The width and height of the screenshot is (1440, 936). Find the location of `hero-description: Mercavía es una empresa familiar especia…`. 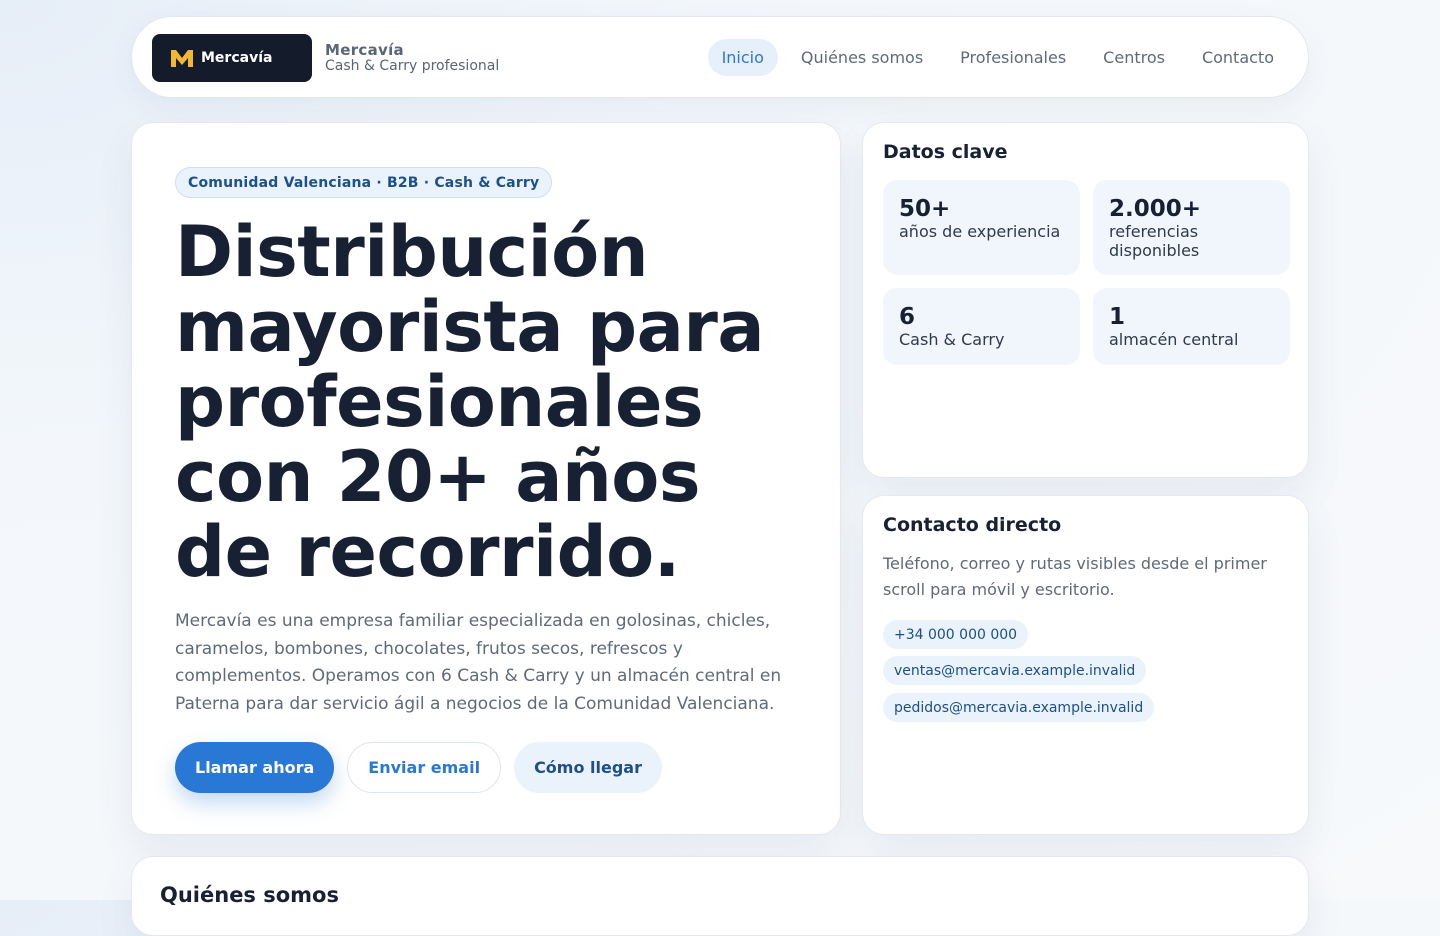

hero-description: Mercavía es una empresa familiar especia… is located at coordinates (478, 662).